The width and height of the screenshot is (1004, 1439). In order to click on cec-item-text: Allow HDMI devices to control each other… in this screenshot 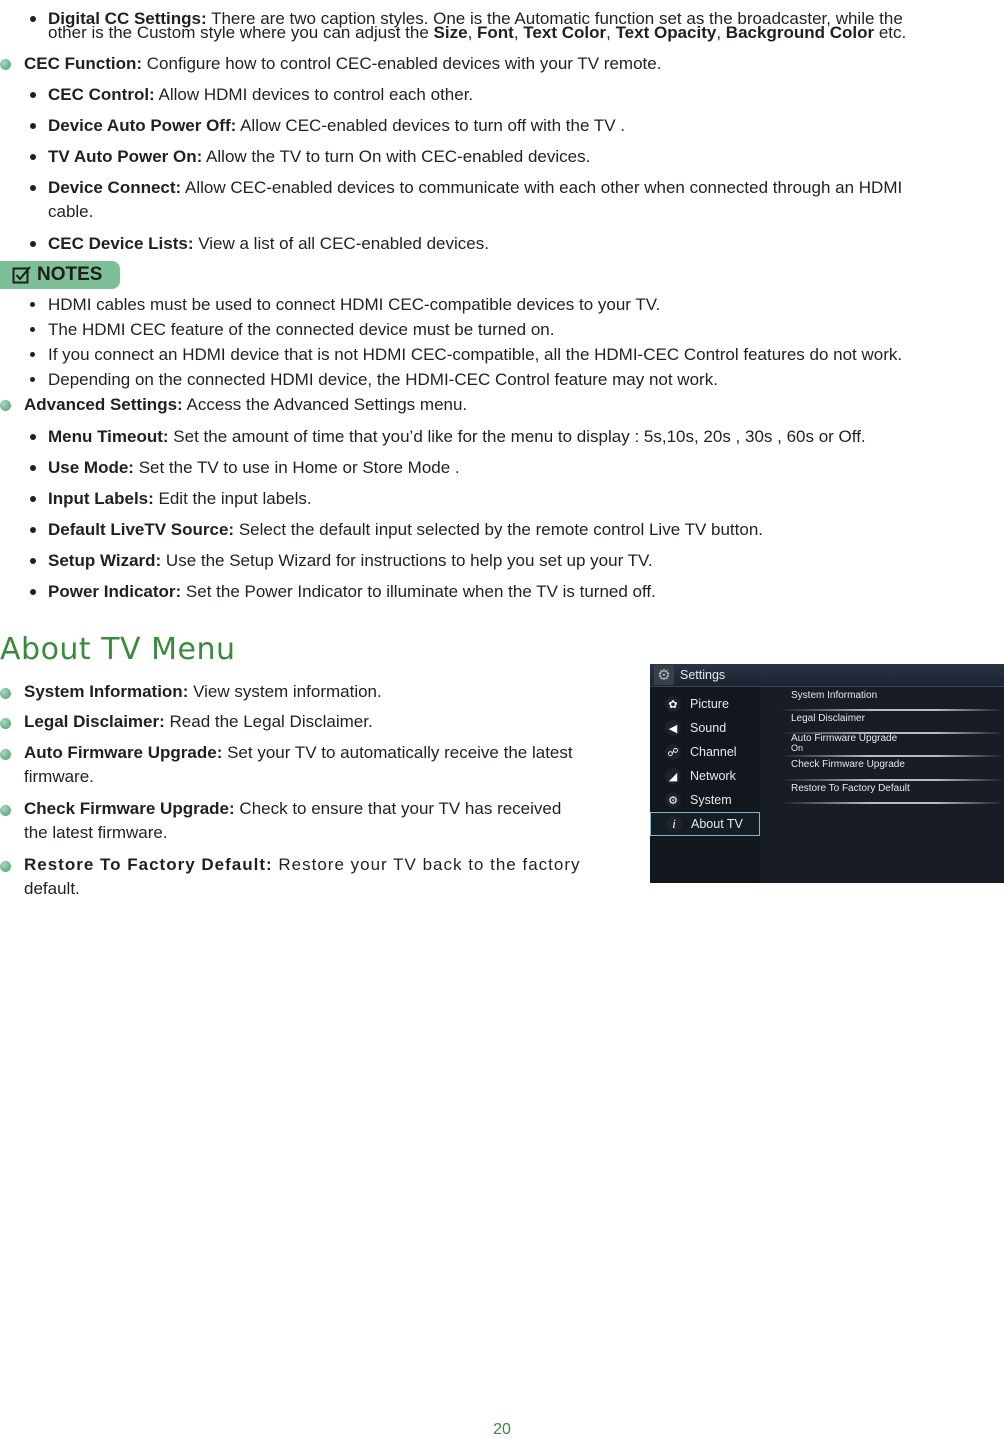, I will do `click(314, 94)`.